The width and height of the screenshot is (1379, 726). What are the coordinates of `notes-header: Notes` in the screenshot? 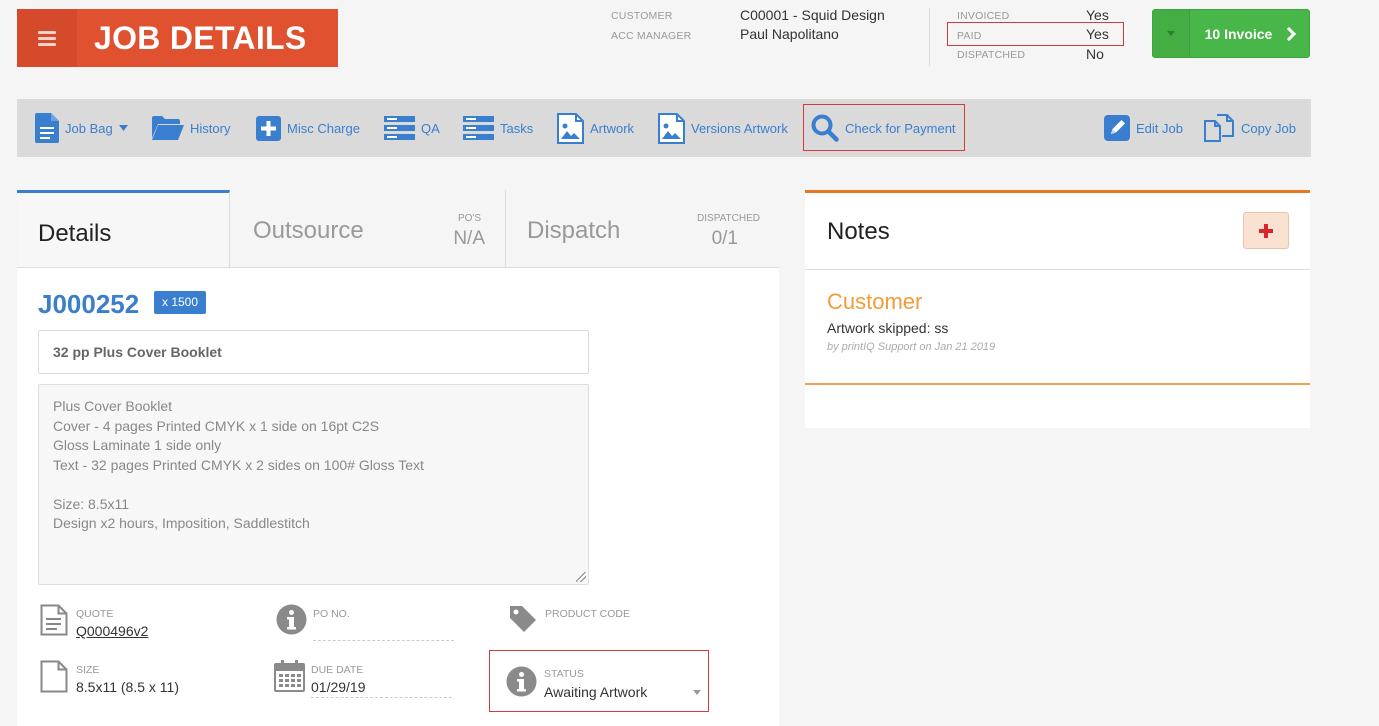 It's located at (1057, 231).